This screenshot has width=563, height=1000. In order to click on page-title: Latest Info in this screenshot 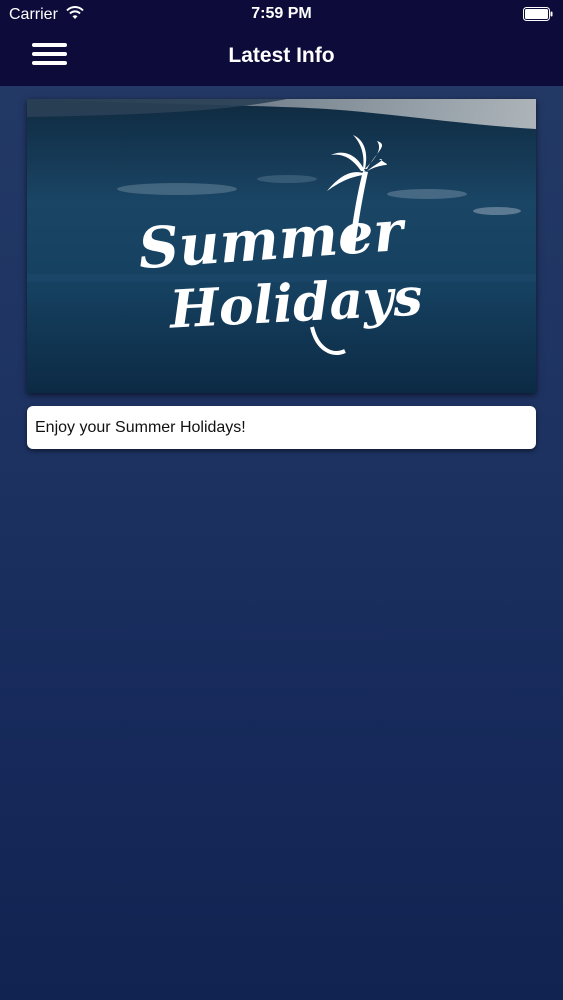, I will do `click(281, 55)`.